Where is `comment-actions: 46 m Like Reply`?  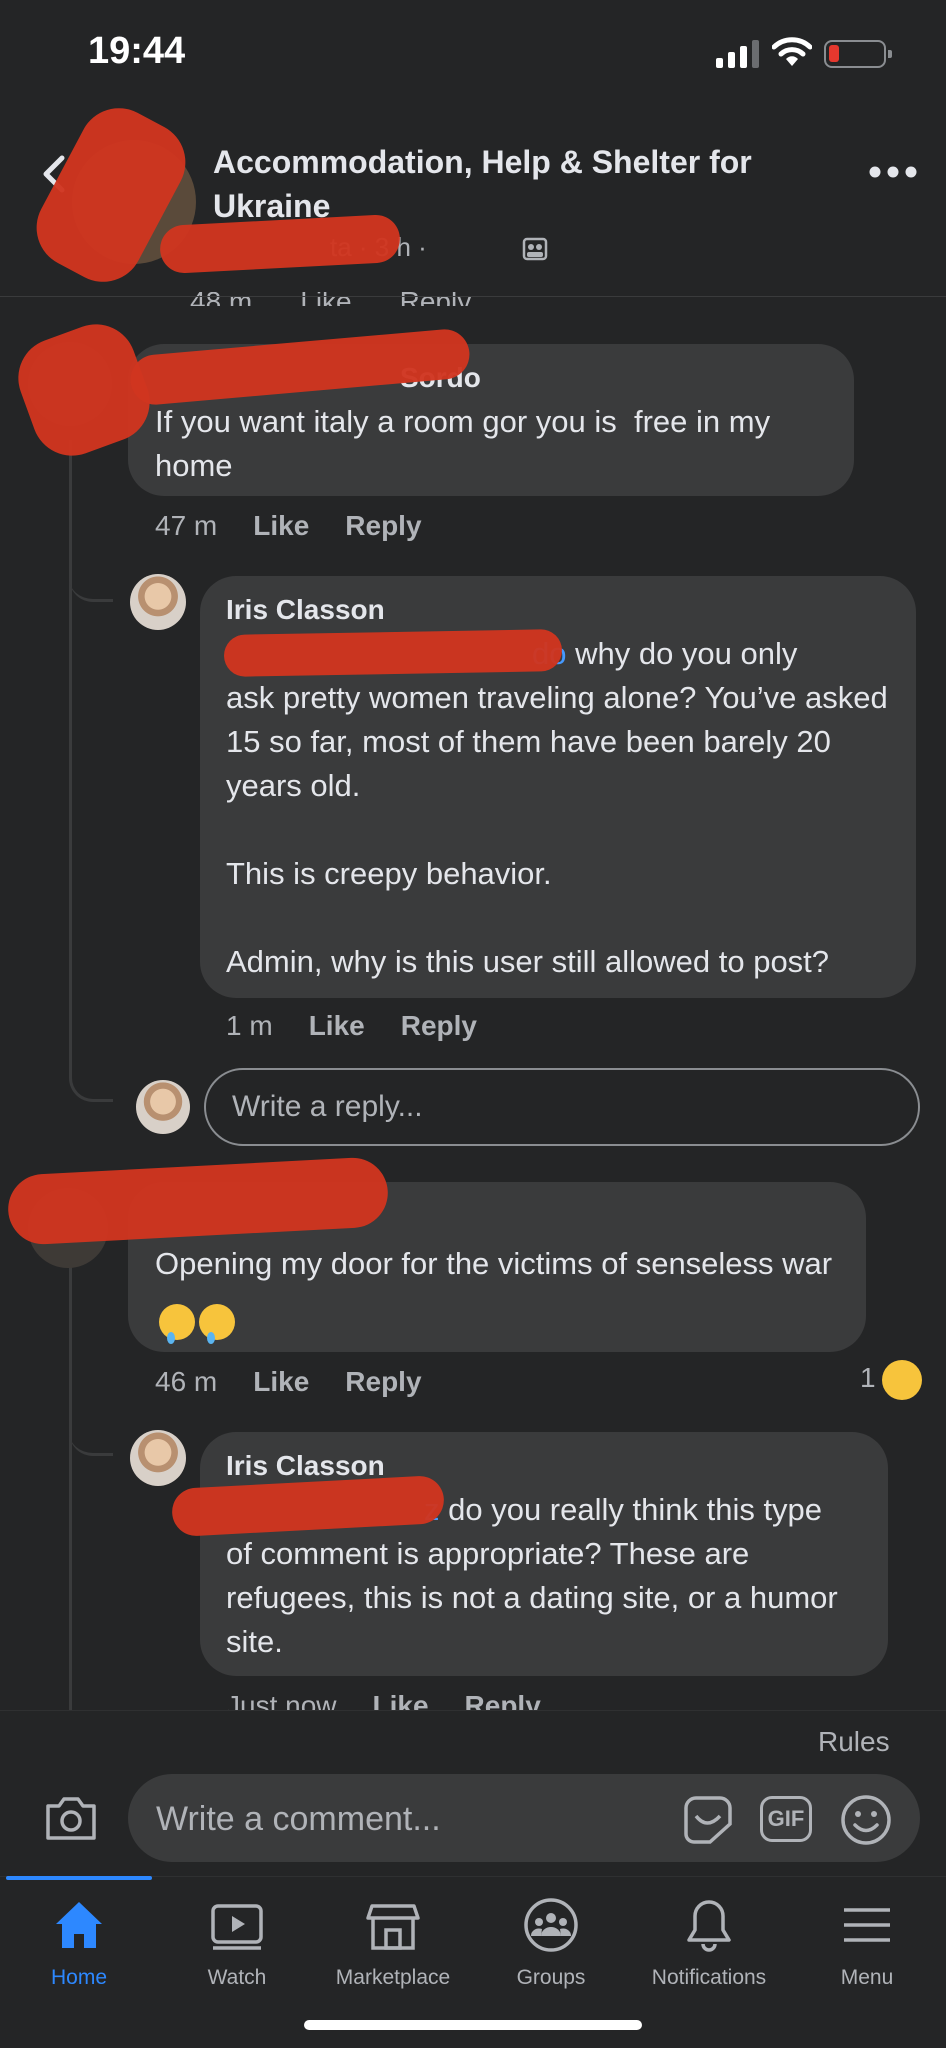
comment-actions: 46 m Like Reply is located at coordinates (306, 1382).